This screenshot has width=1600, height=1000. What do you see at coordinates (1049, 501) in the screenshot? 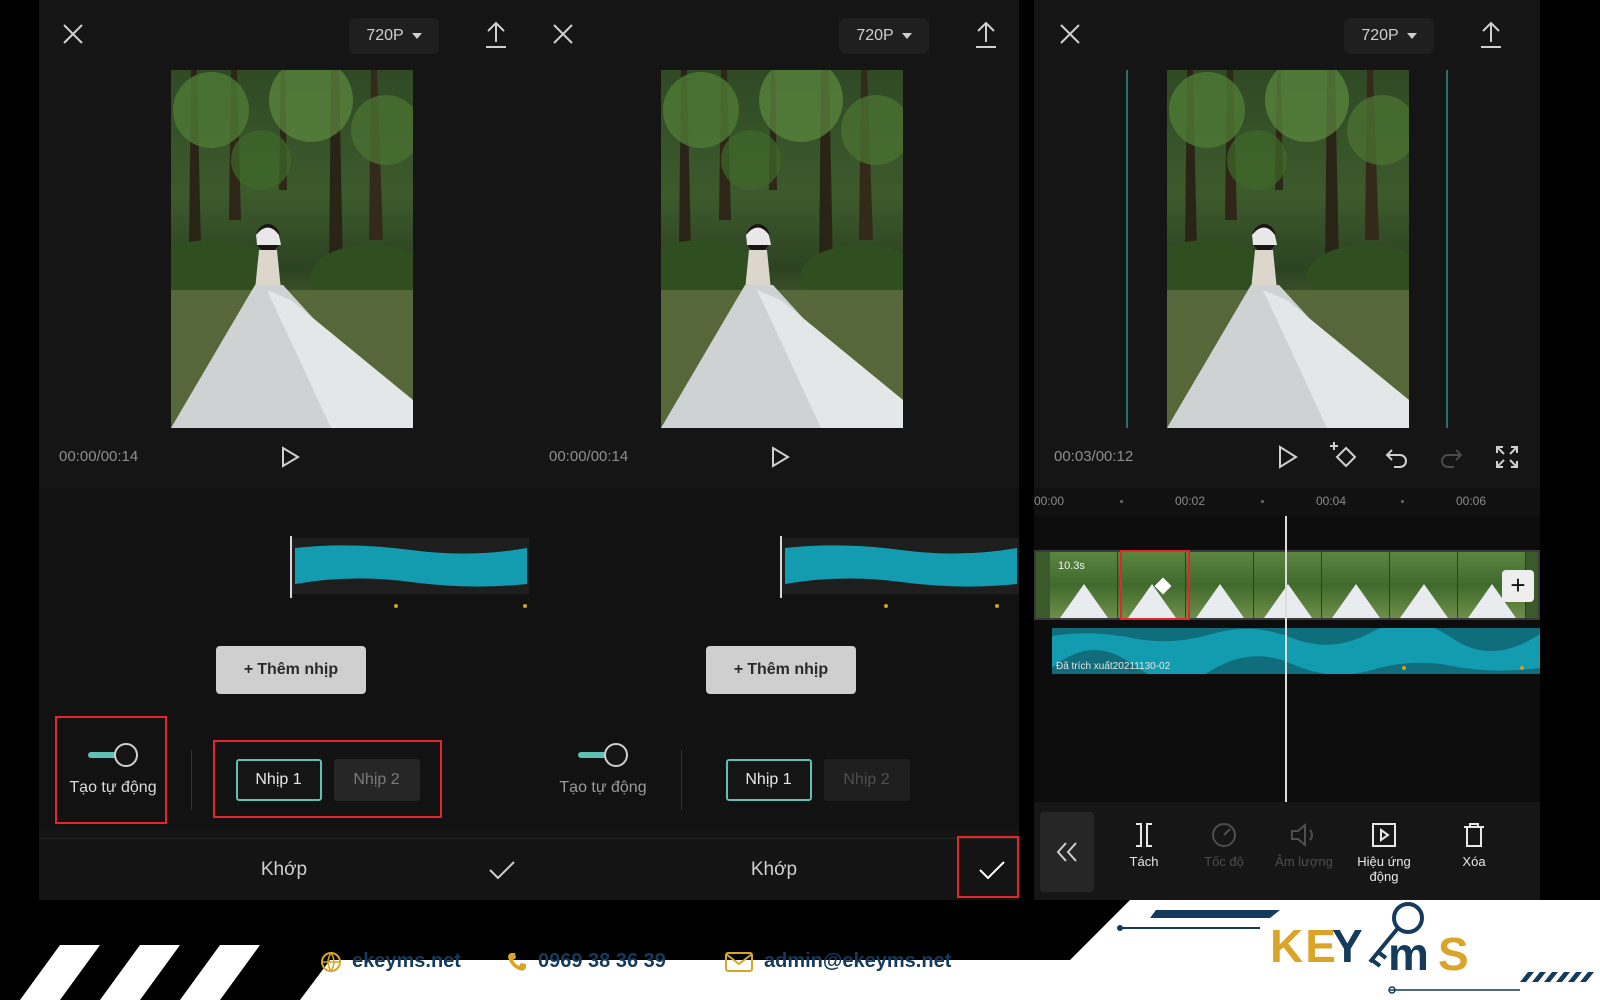
I see `ruler-label: 00:00` at bounding box center [1049, 501].